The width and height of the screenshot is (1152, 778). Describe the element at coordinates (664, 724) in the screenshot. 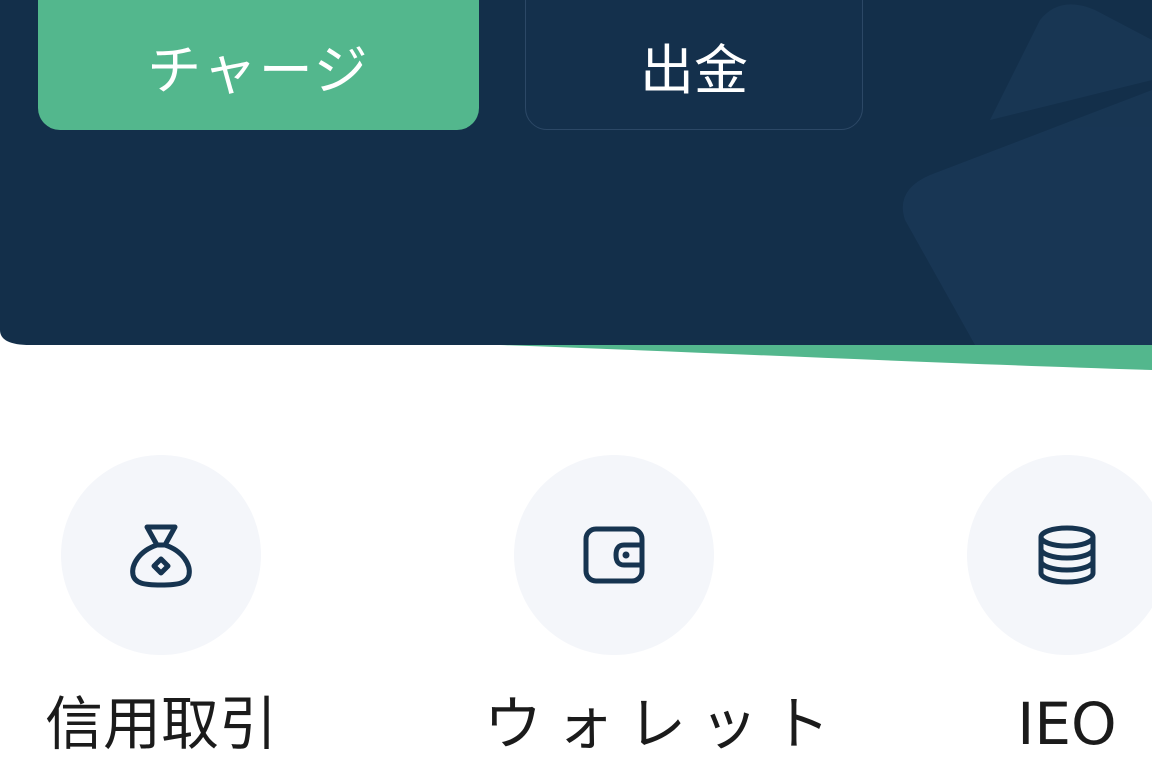

I see `quick-action-label: ウォレット` at that location.